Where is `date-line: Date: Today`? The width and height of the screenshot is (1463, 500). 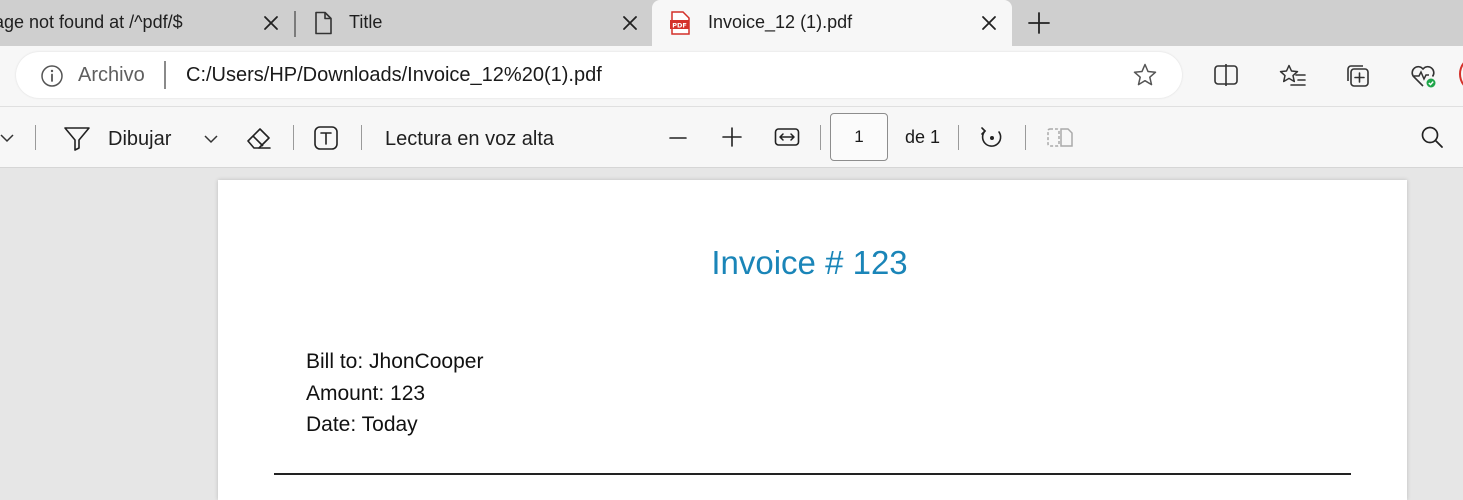 date-line: Date: Today is located at coordinates (362, 424).